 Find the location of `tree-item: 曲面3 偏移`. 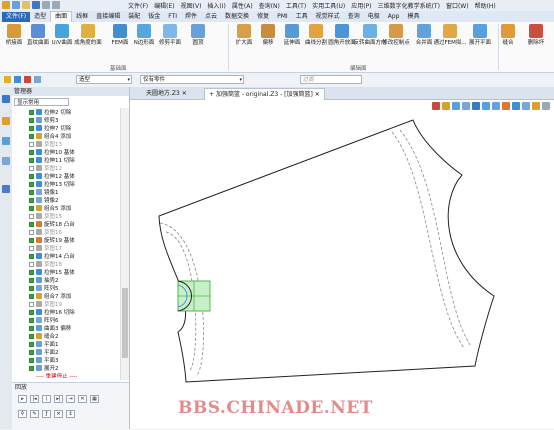

tree-item: 曲面3 偏移 is located at coordinates (70, 328).